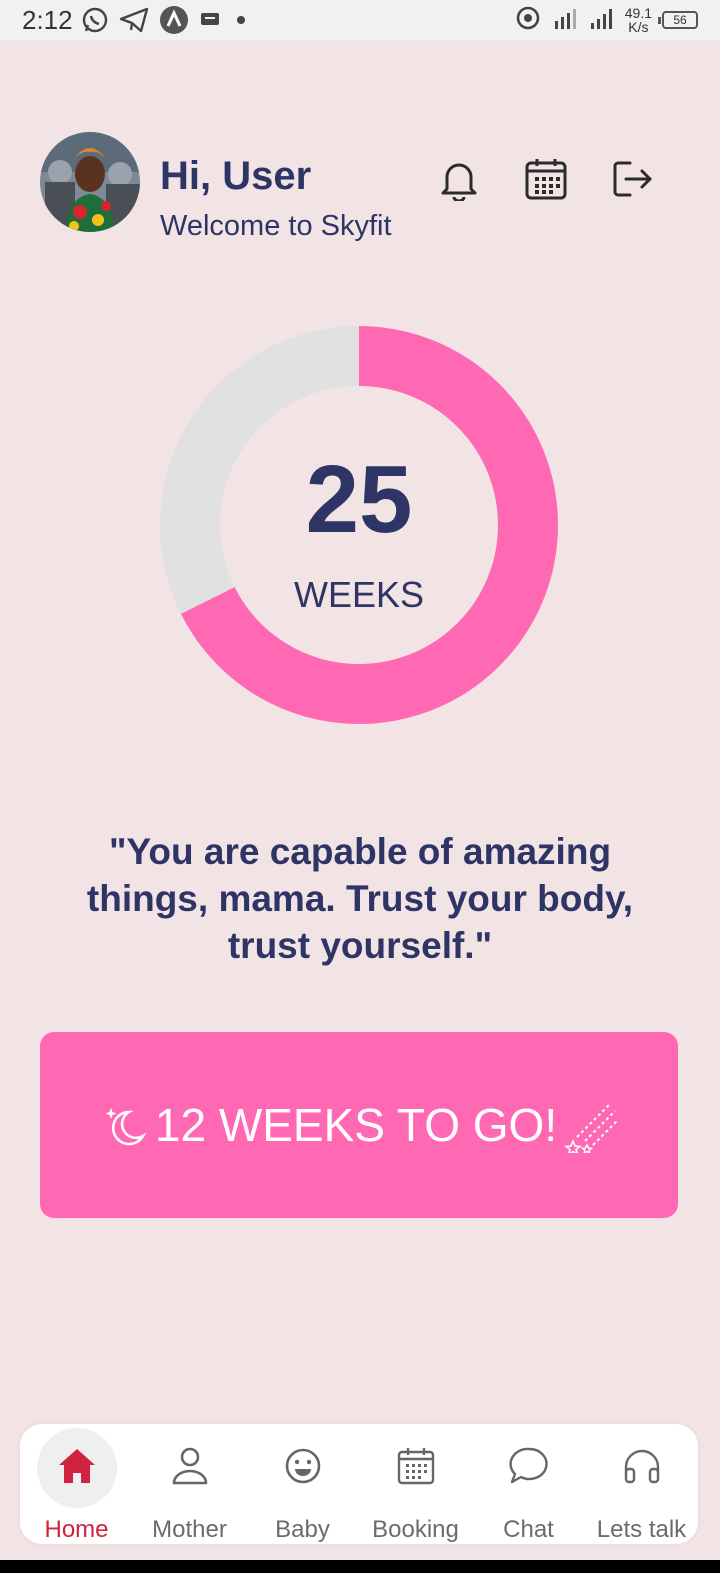 The height and width of the screenshot is (1573, 720). I want to click on status-time: 2:12, so click(47, 19).